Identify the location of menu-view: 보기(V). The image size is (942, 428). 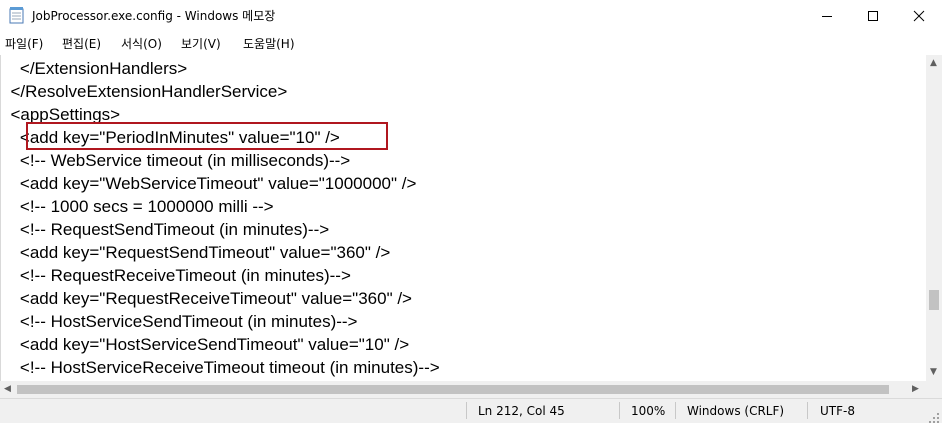
(201, 43).